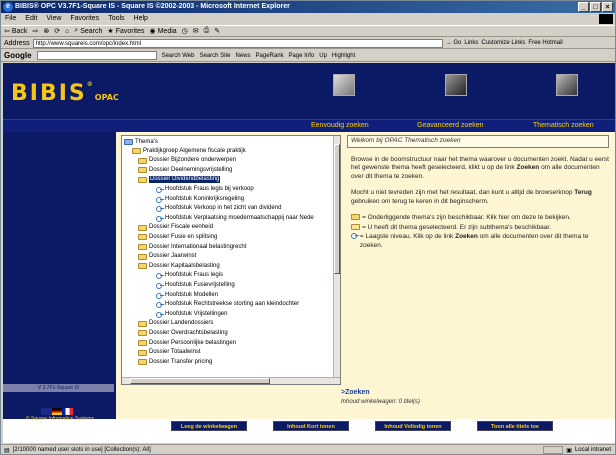  What do you see at coordinates (503, 43) in the screenshot?
I see `customize-links: Customize Links` at bounding box center [503, 43].